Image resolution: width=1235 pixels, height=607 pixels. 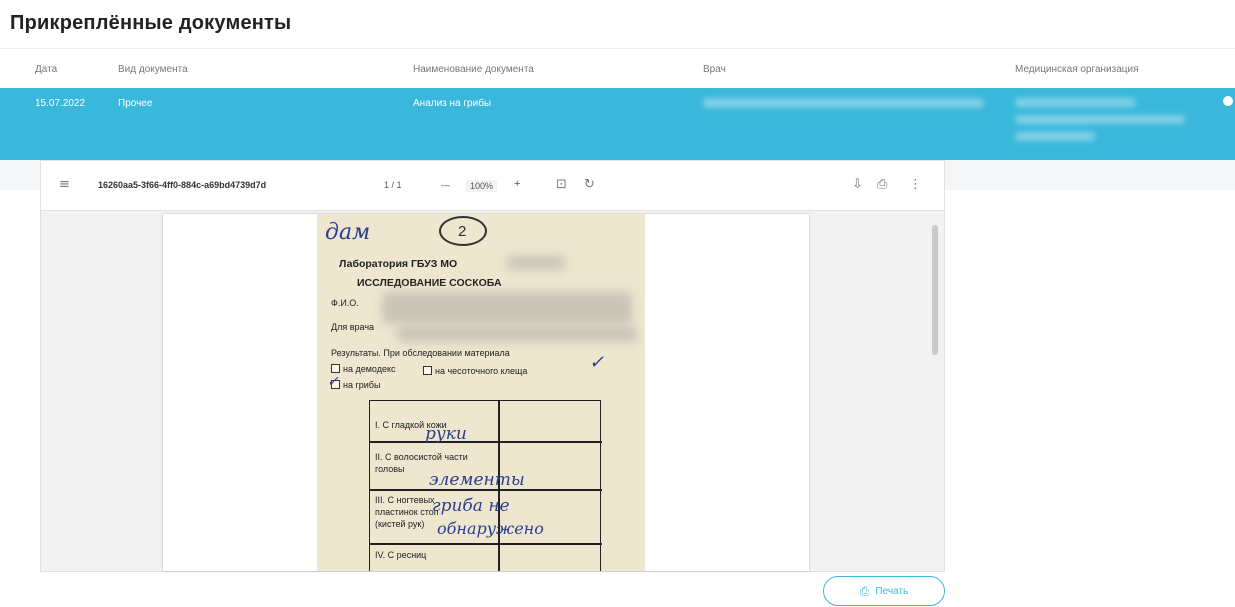 What do you see at coordinates (482, 186) in the screenshot?
I see `zoom-value: 100%` at bounding box center [482, 186].